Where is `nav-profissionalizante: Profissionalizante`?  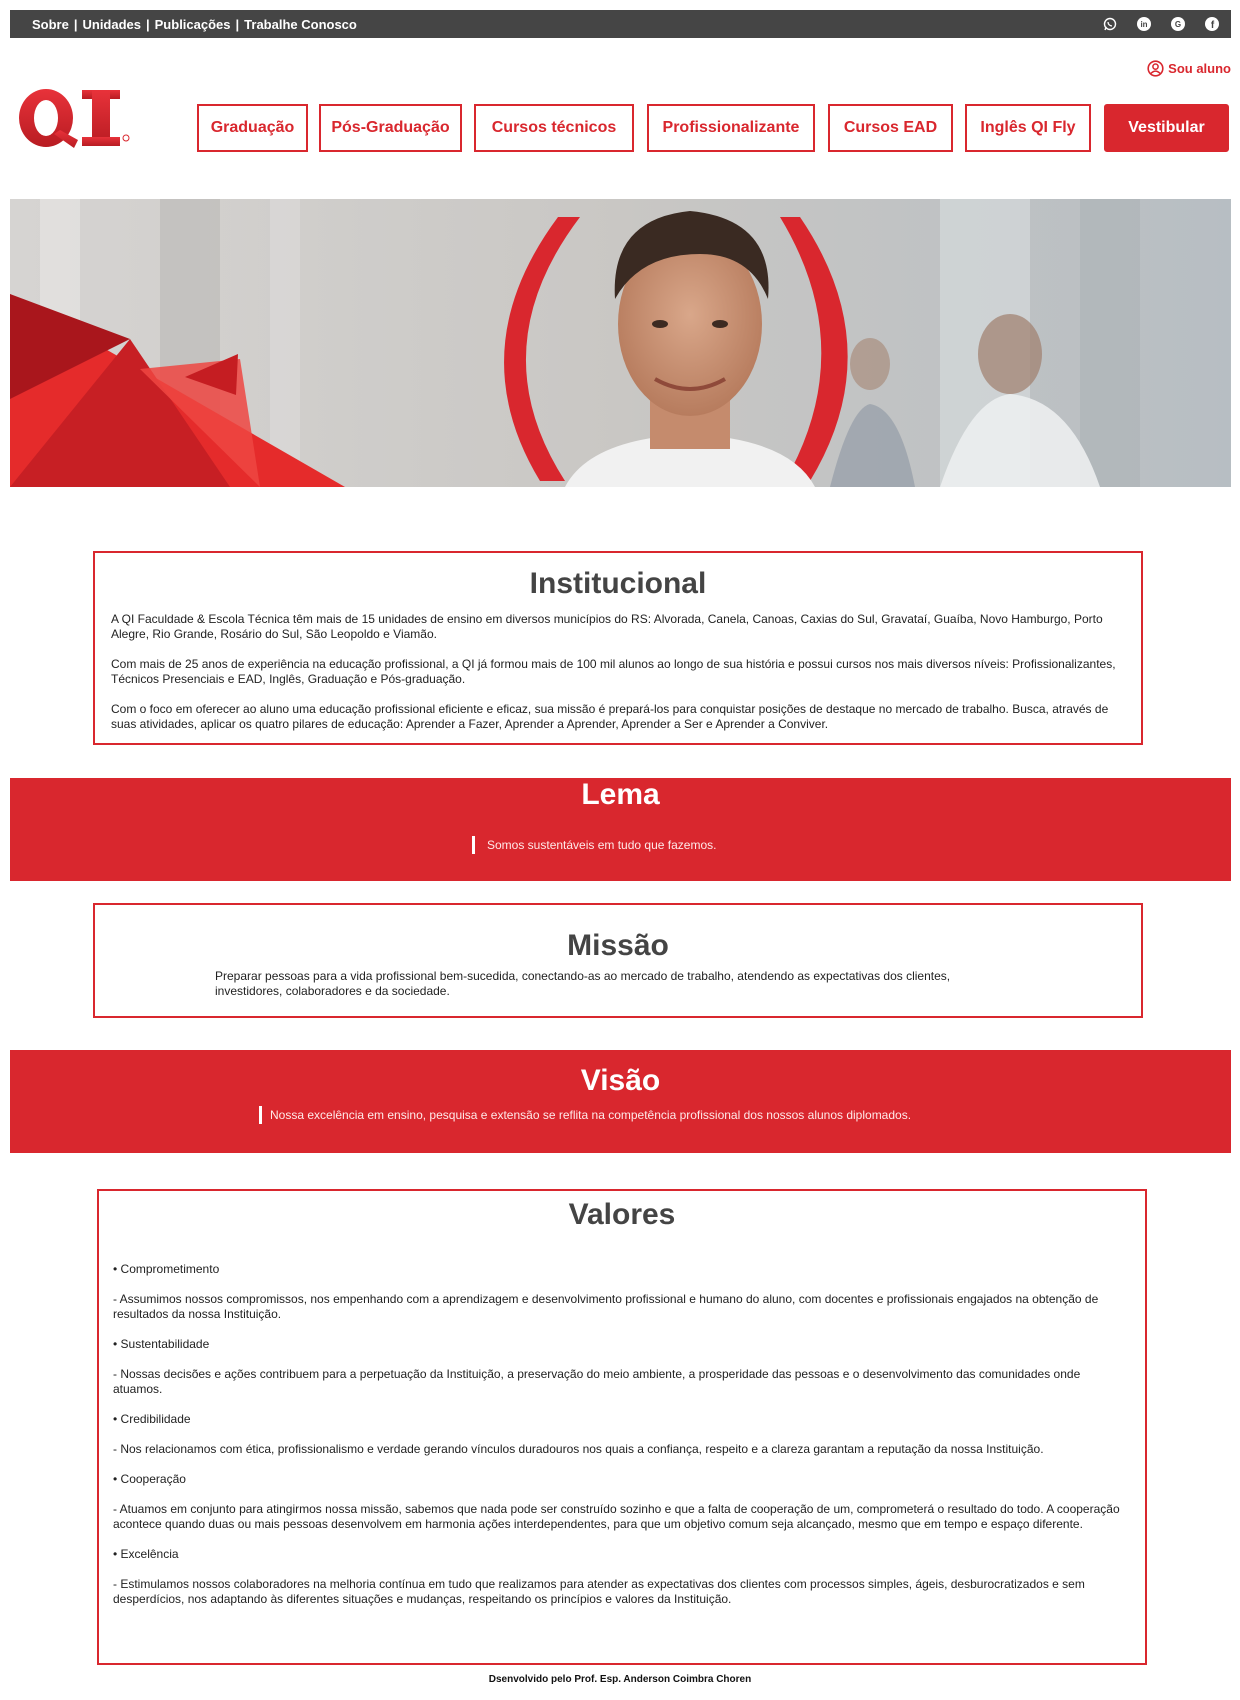
nav-profissionalizante: Profissionalizante is located at coordinates (731, 128).